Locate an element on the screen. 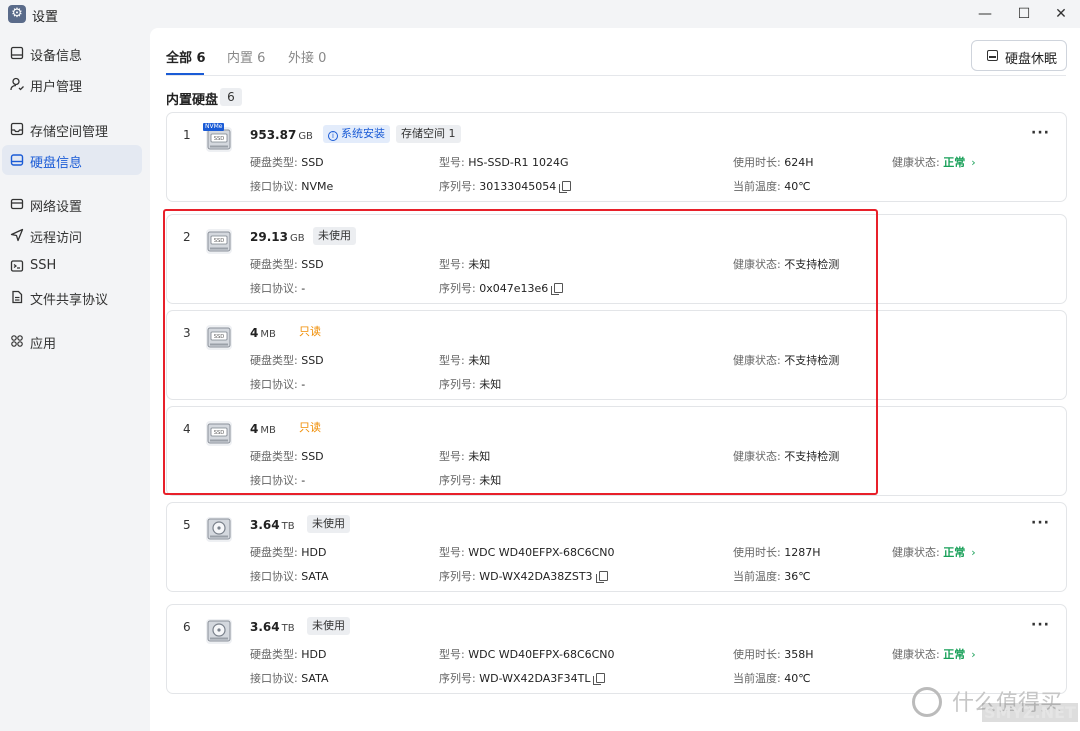  tab-internal: 内置 6 is located at coordinates (246, 56).